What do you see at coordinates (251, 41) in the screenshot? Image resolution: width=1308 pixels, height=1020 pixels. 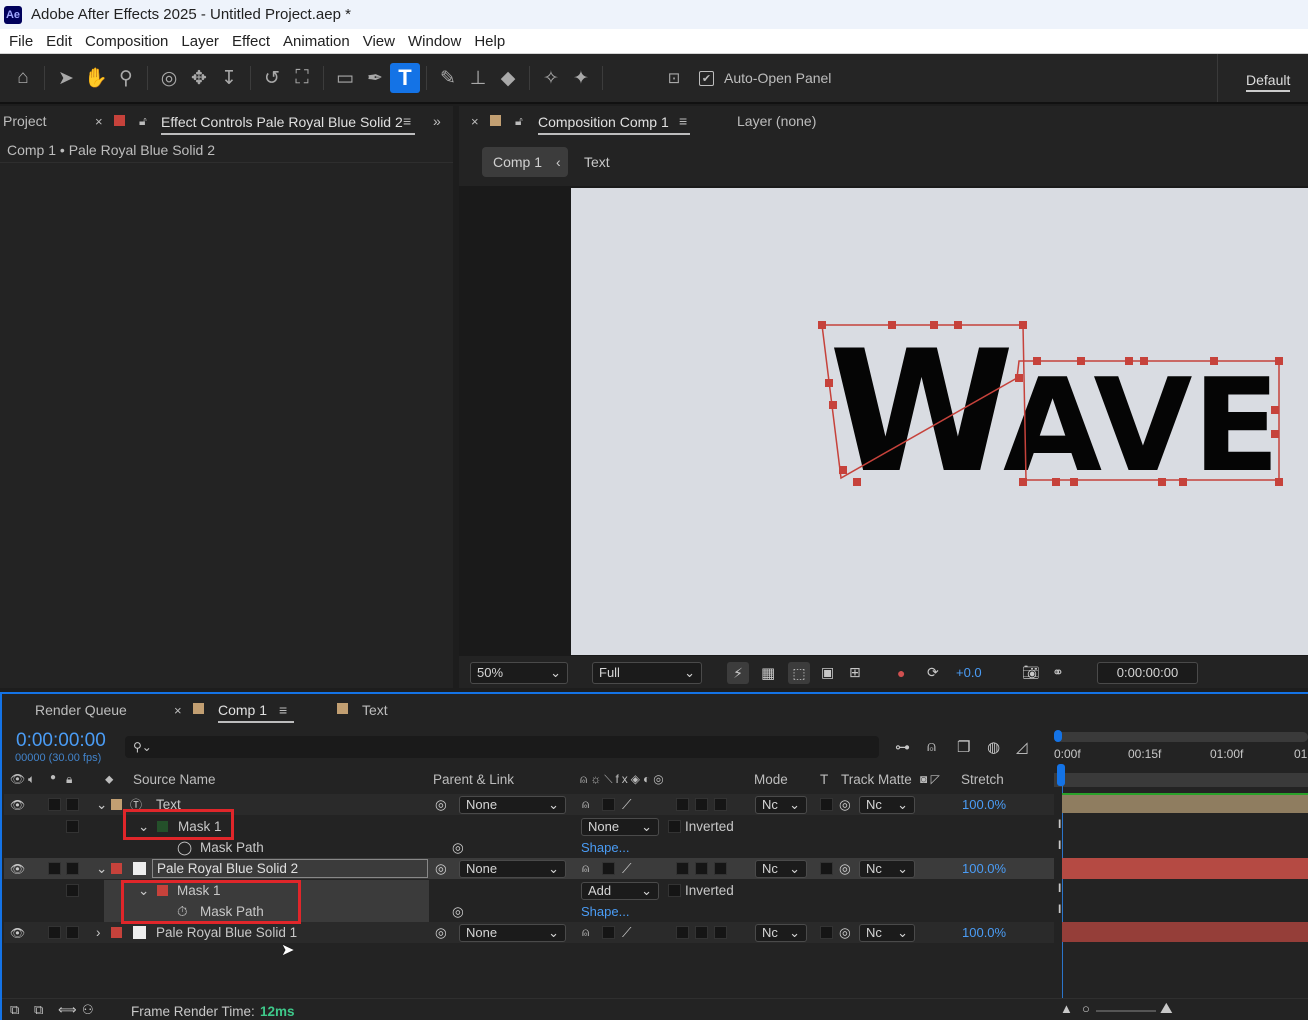 I see `menu-effect: Effect` at bounding box center [251, 41].